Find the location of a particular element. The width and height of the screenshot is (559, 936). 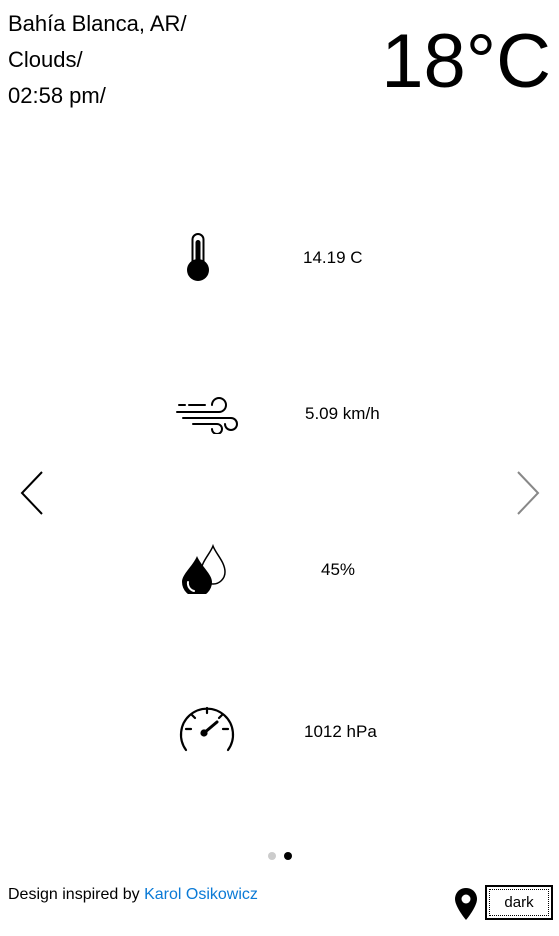

wind-row: 5.09 km/h is located at coordinates (279, 413).